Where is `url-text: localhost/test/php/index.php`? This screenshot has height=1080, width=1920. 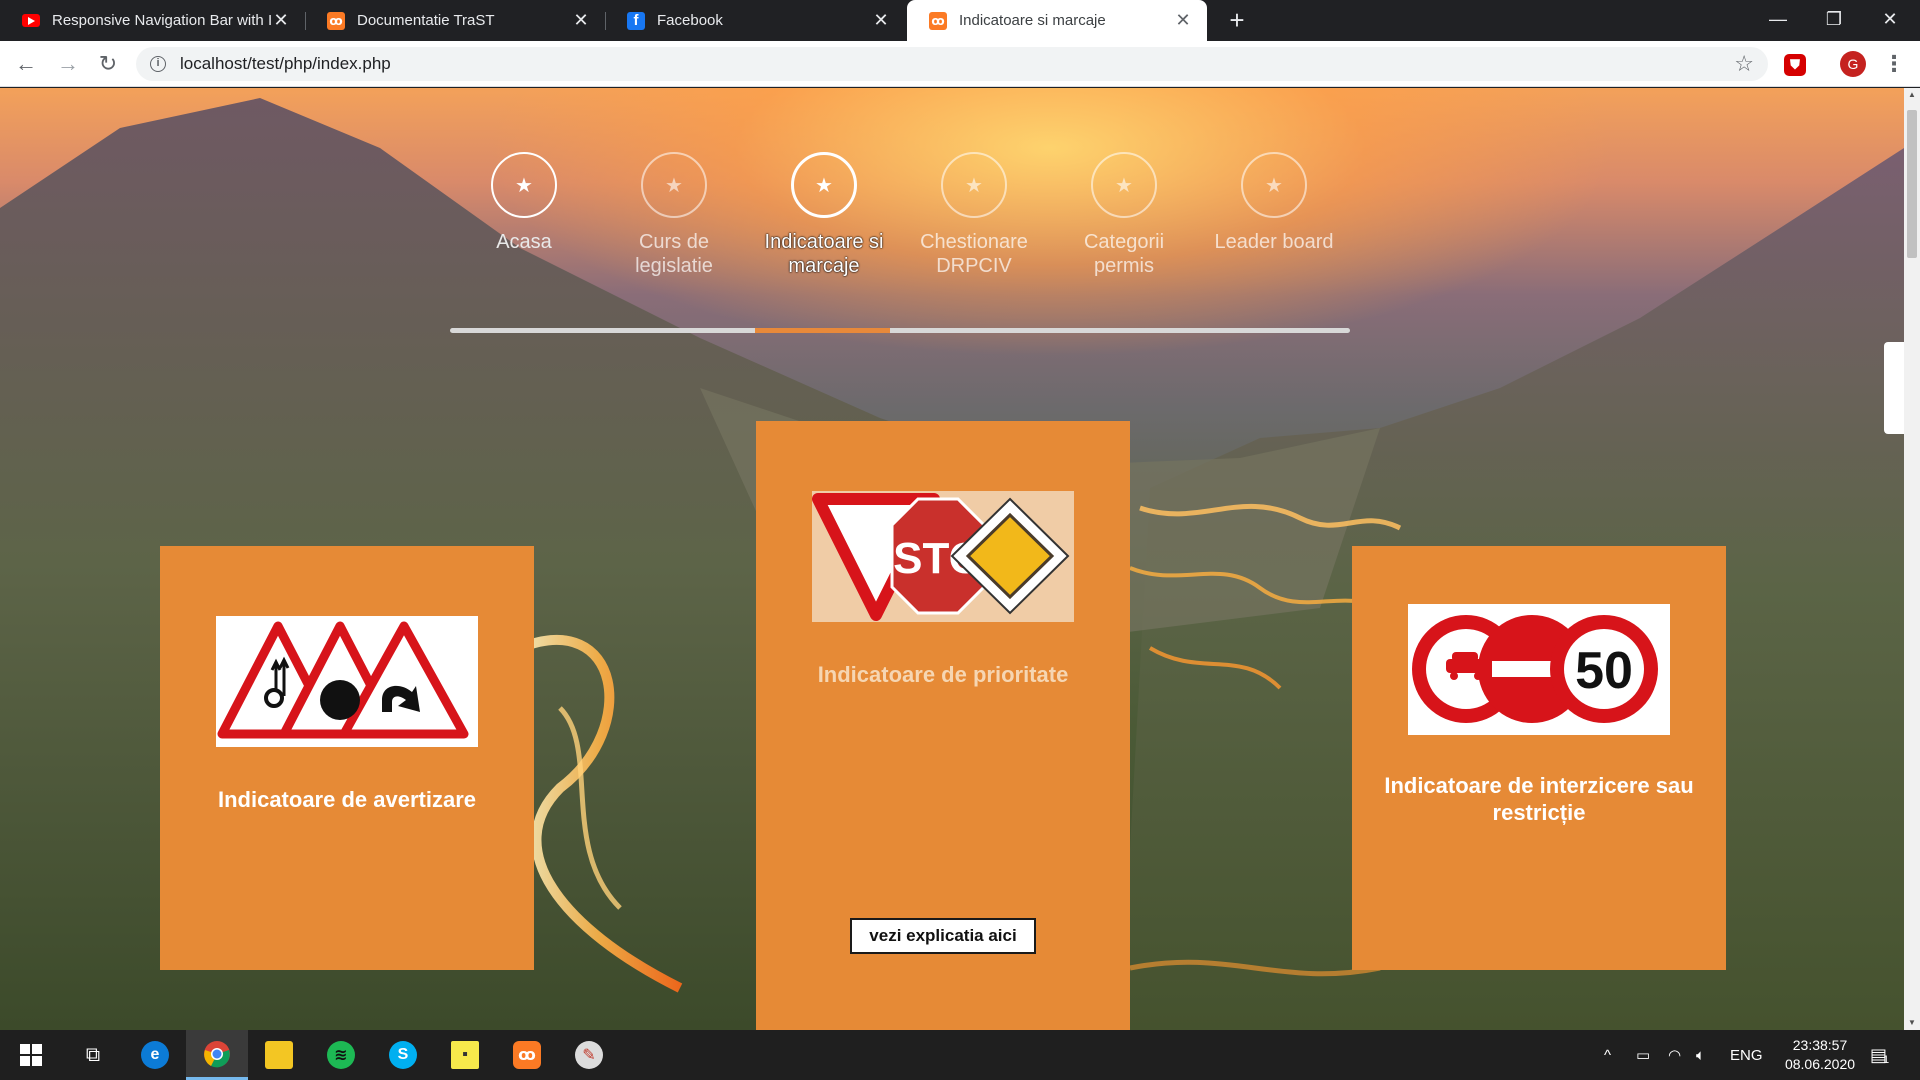 url-text: localhost/test/php/index.php is located at coordinates (285, 63).